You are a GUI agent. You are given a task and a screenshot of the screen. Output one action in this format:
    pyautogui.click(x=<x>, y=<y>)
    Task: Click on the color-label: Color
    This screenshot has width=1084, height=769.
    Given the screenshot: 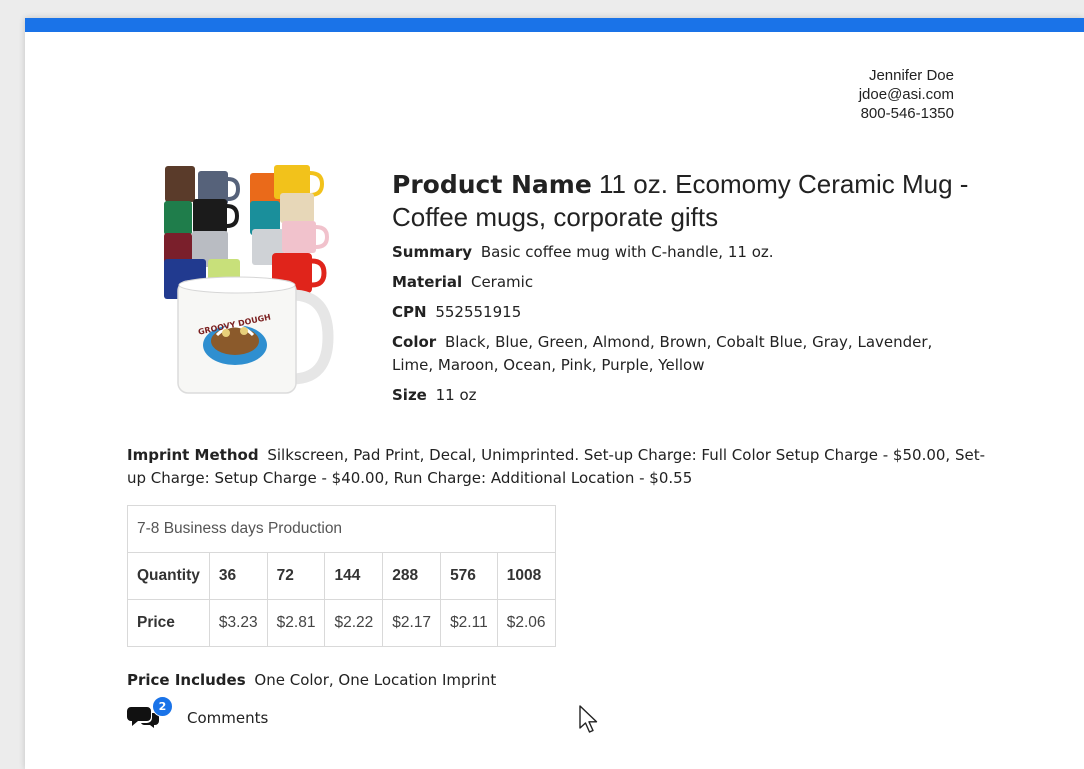 What is the action you would take?
    pyautogui.click(x=414, y=342)
    